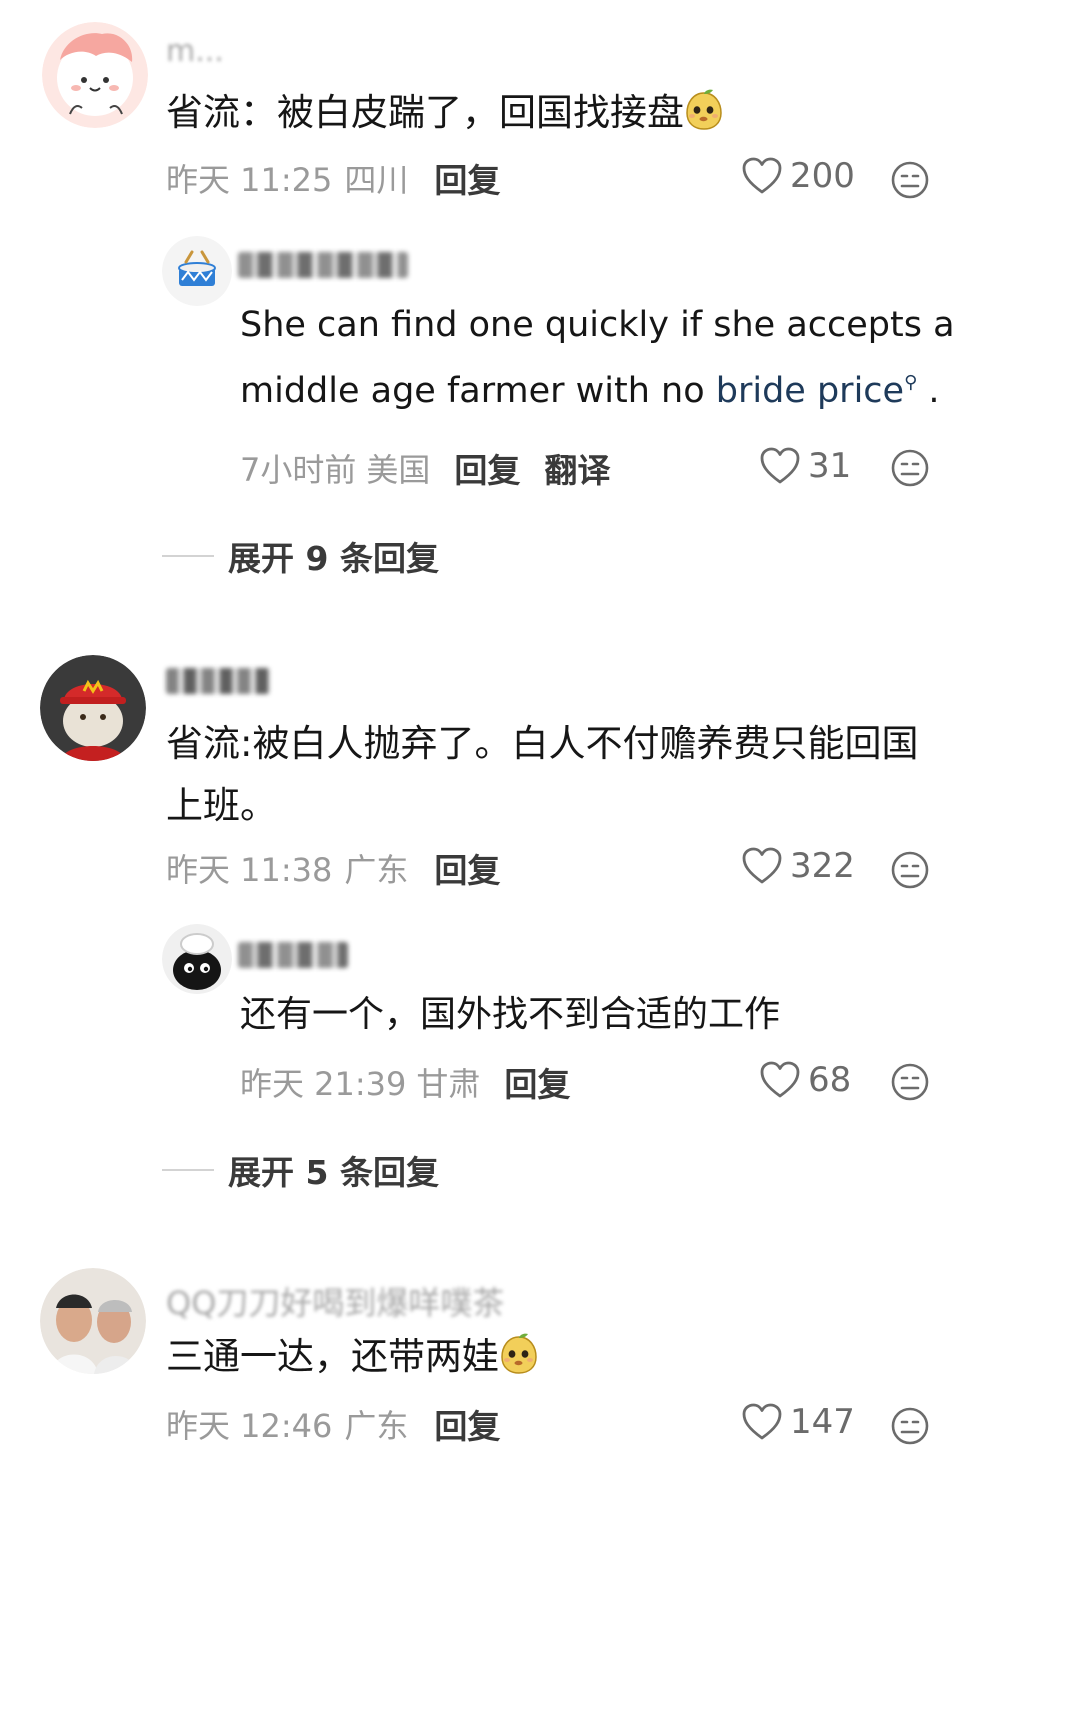 This screenshot has width=1080, height=1721. What do you see at coordinates (332, 1356) in the screenshot?
I see `comment-body: 三通一达，还带两娃` at bounding box center [332, 1356].